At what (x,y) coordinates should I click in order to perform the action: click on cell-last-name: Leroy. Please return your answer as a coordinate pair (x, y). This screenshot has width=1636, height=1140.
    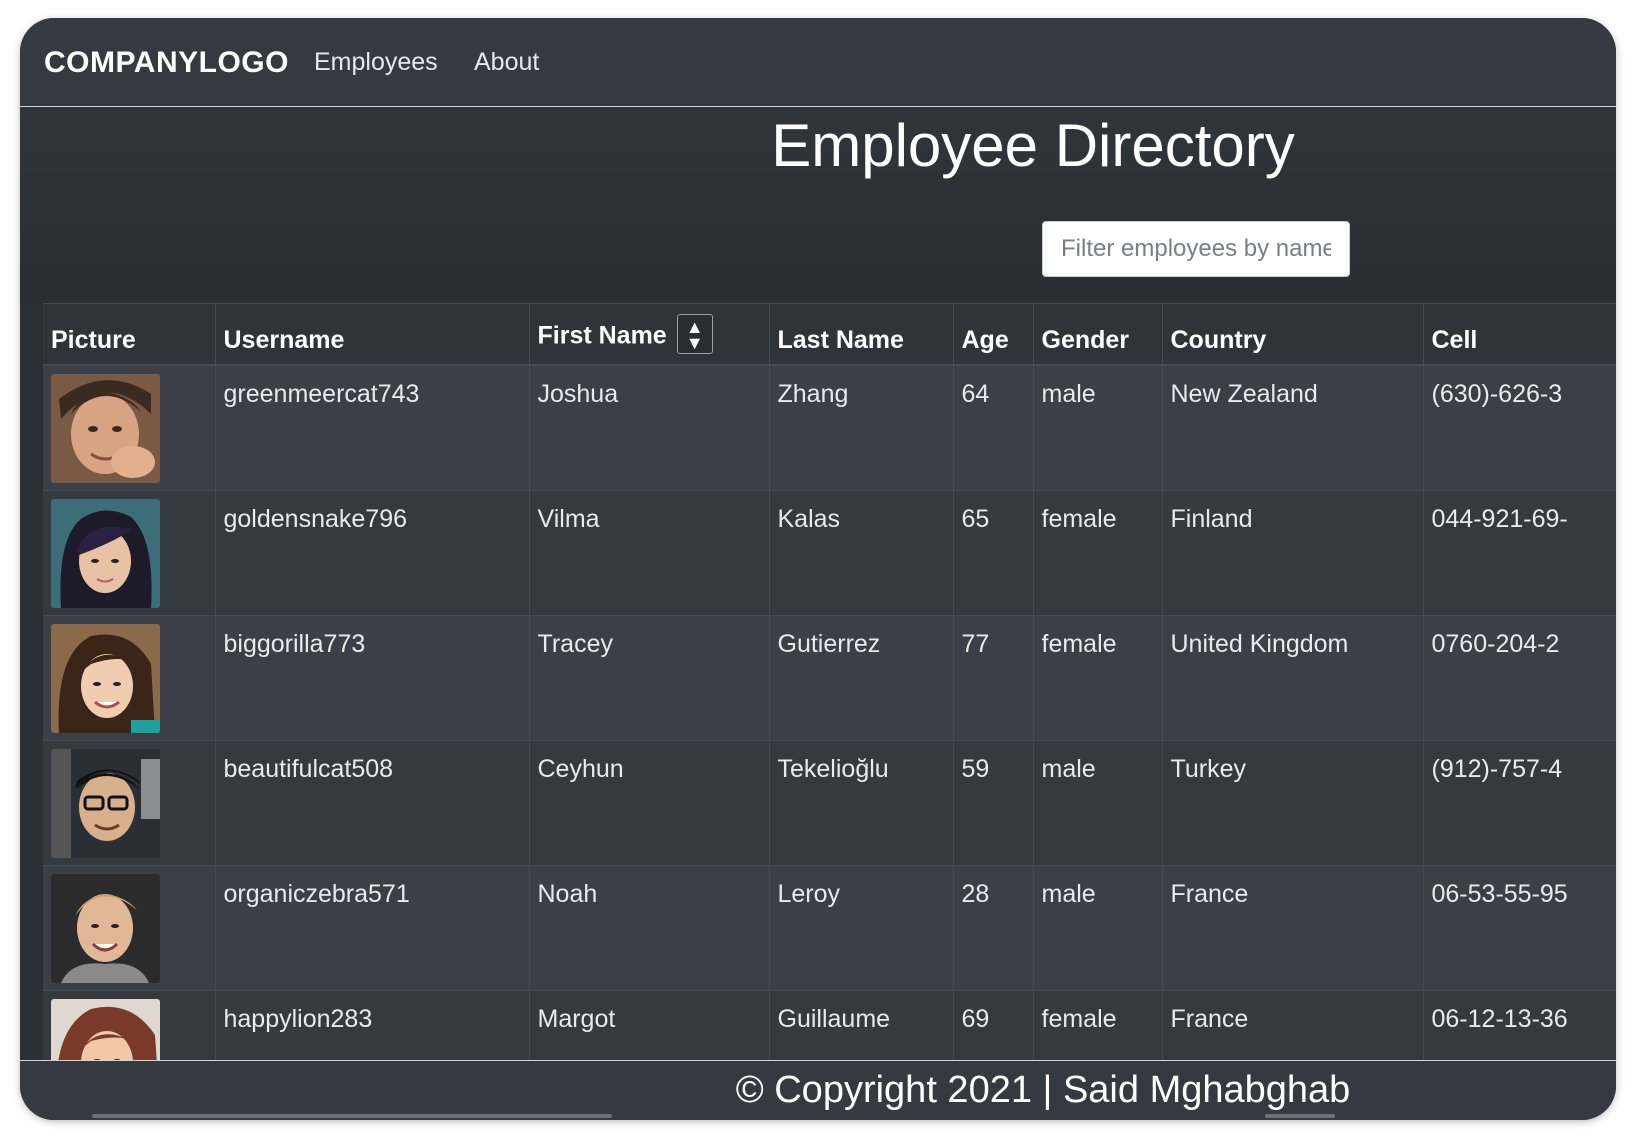
    Looking at the image, I should click on (809, 893).